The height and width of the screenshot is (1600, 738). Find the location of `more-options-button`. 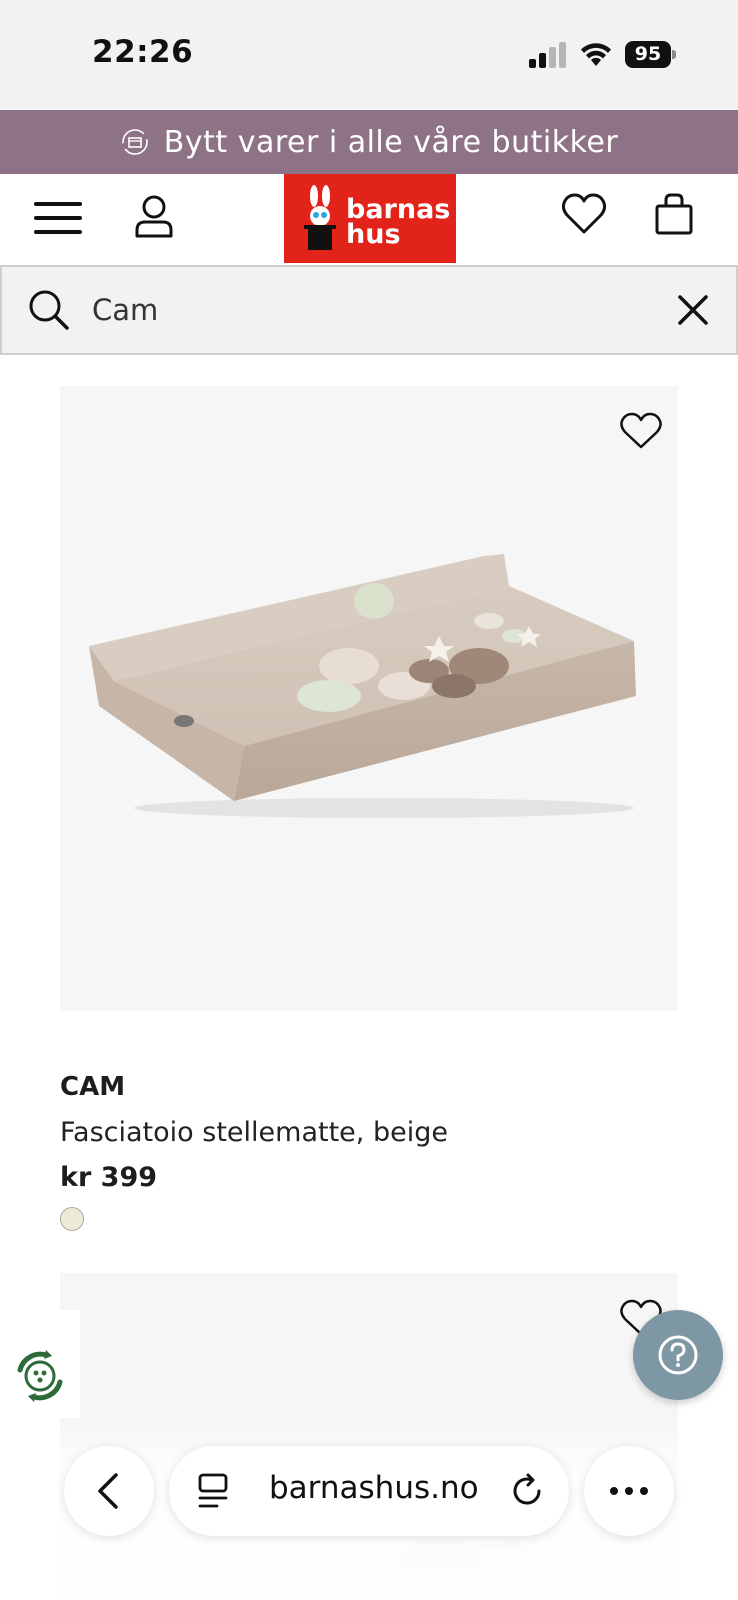

more-options-button is located at coordinates (629, 1491).